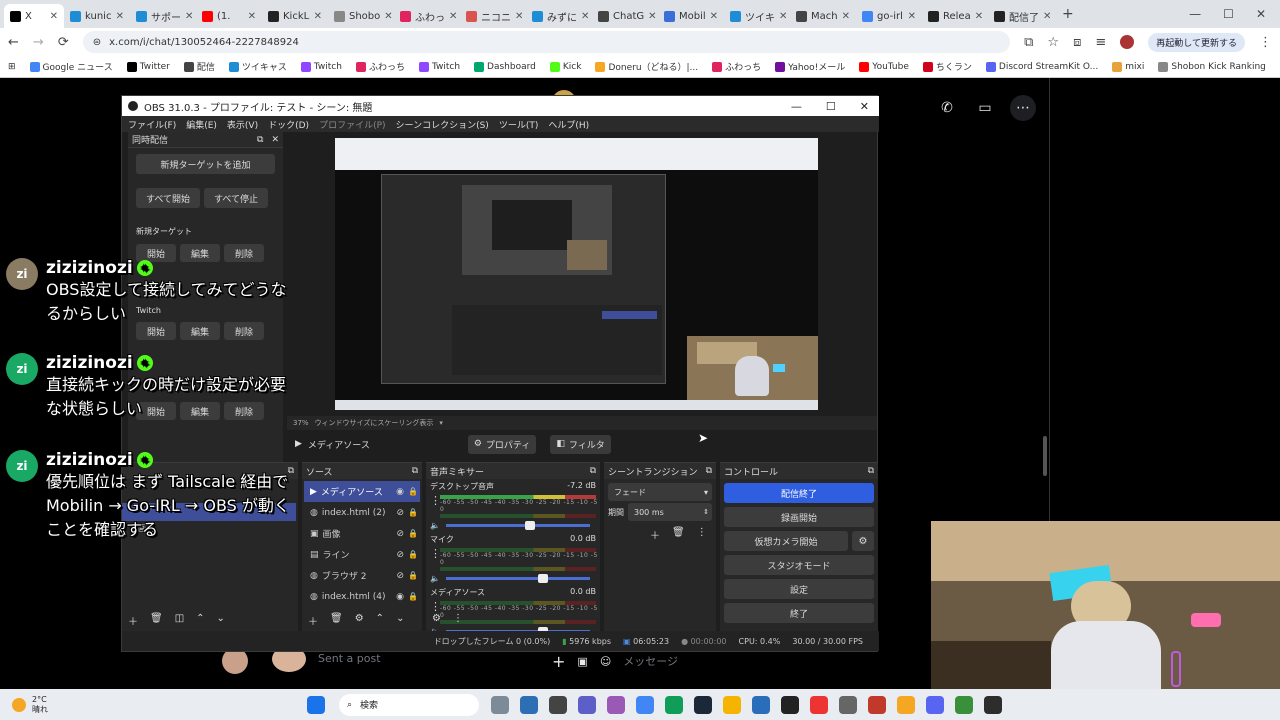  I want to click on browser-tab: Mach ✕, so click(823, 16).